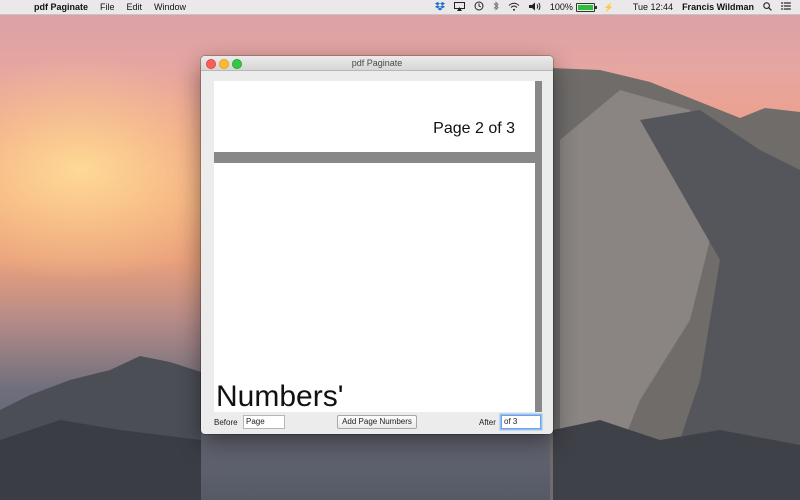 This screenshot has width=800, height=500. I want to click on page-number-label: Page 2 of 3, so click(474, 128).